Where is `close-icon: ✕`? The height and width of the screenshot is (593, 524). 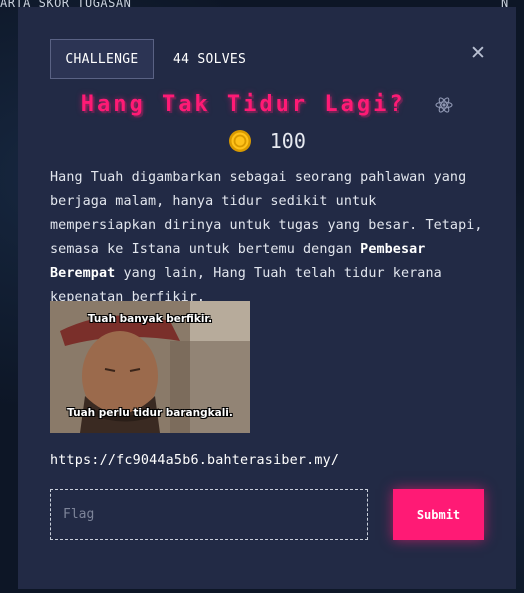
close-icon: ✕ is located at coordinates (478, 53).